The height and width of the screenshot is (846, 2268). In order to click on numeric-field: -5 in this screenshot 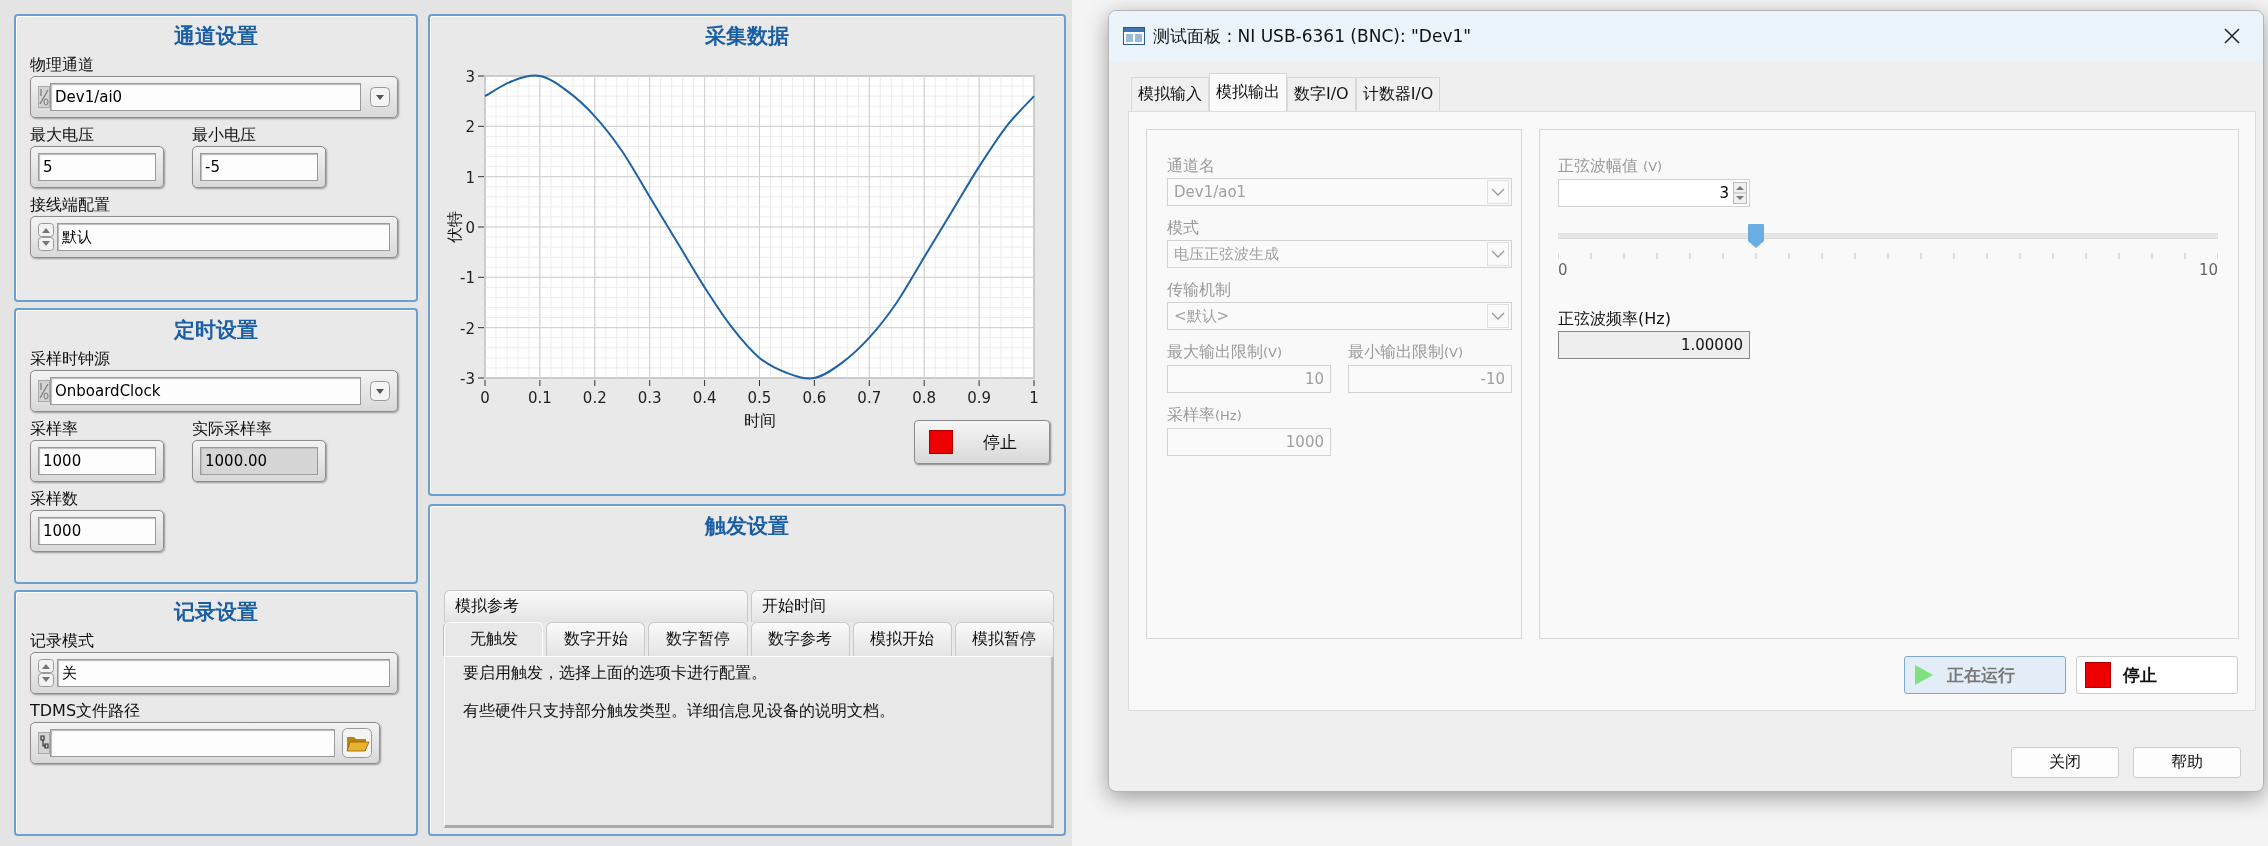, I will do `click(259, 167)`.